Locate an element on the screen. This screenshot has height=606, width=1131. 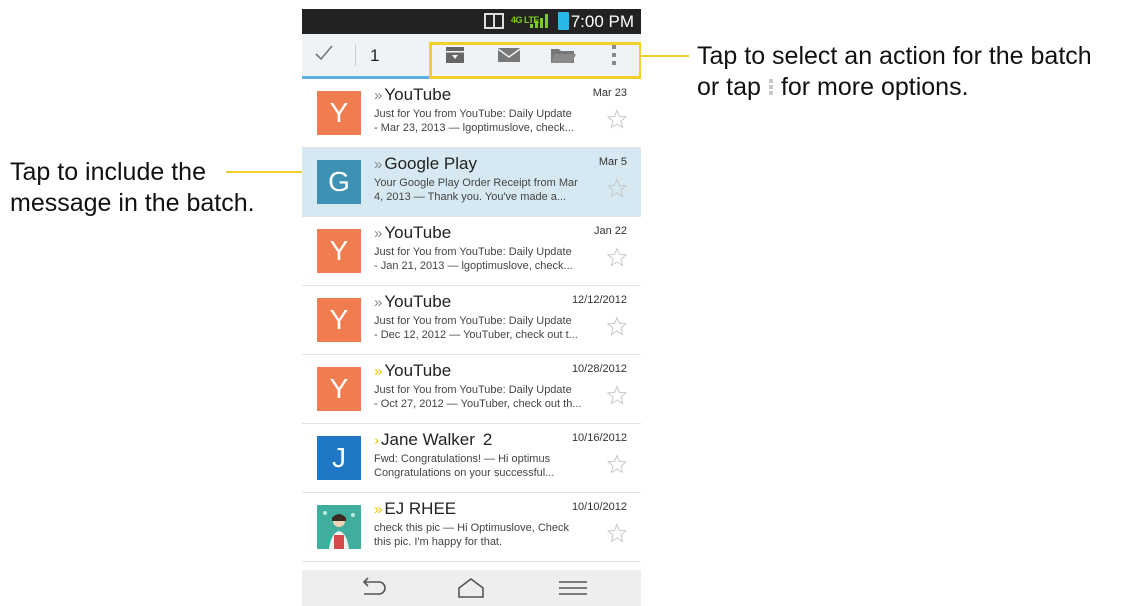
callout-left-line2: message in the batch. is located at coordinates (132, 203).